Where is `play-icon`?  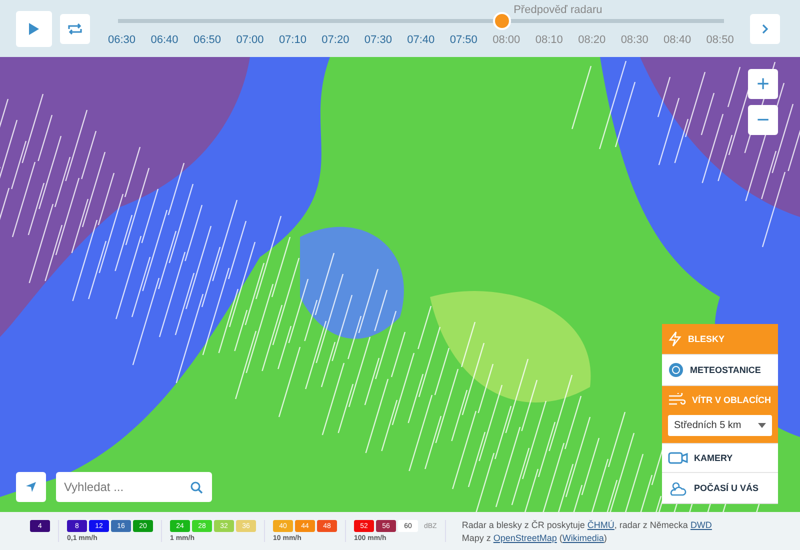
play-icon is located at coordinates (34, 29).